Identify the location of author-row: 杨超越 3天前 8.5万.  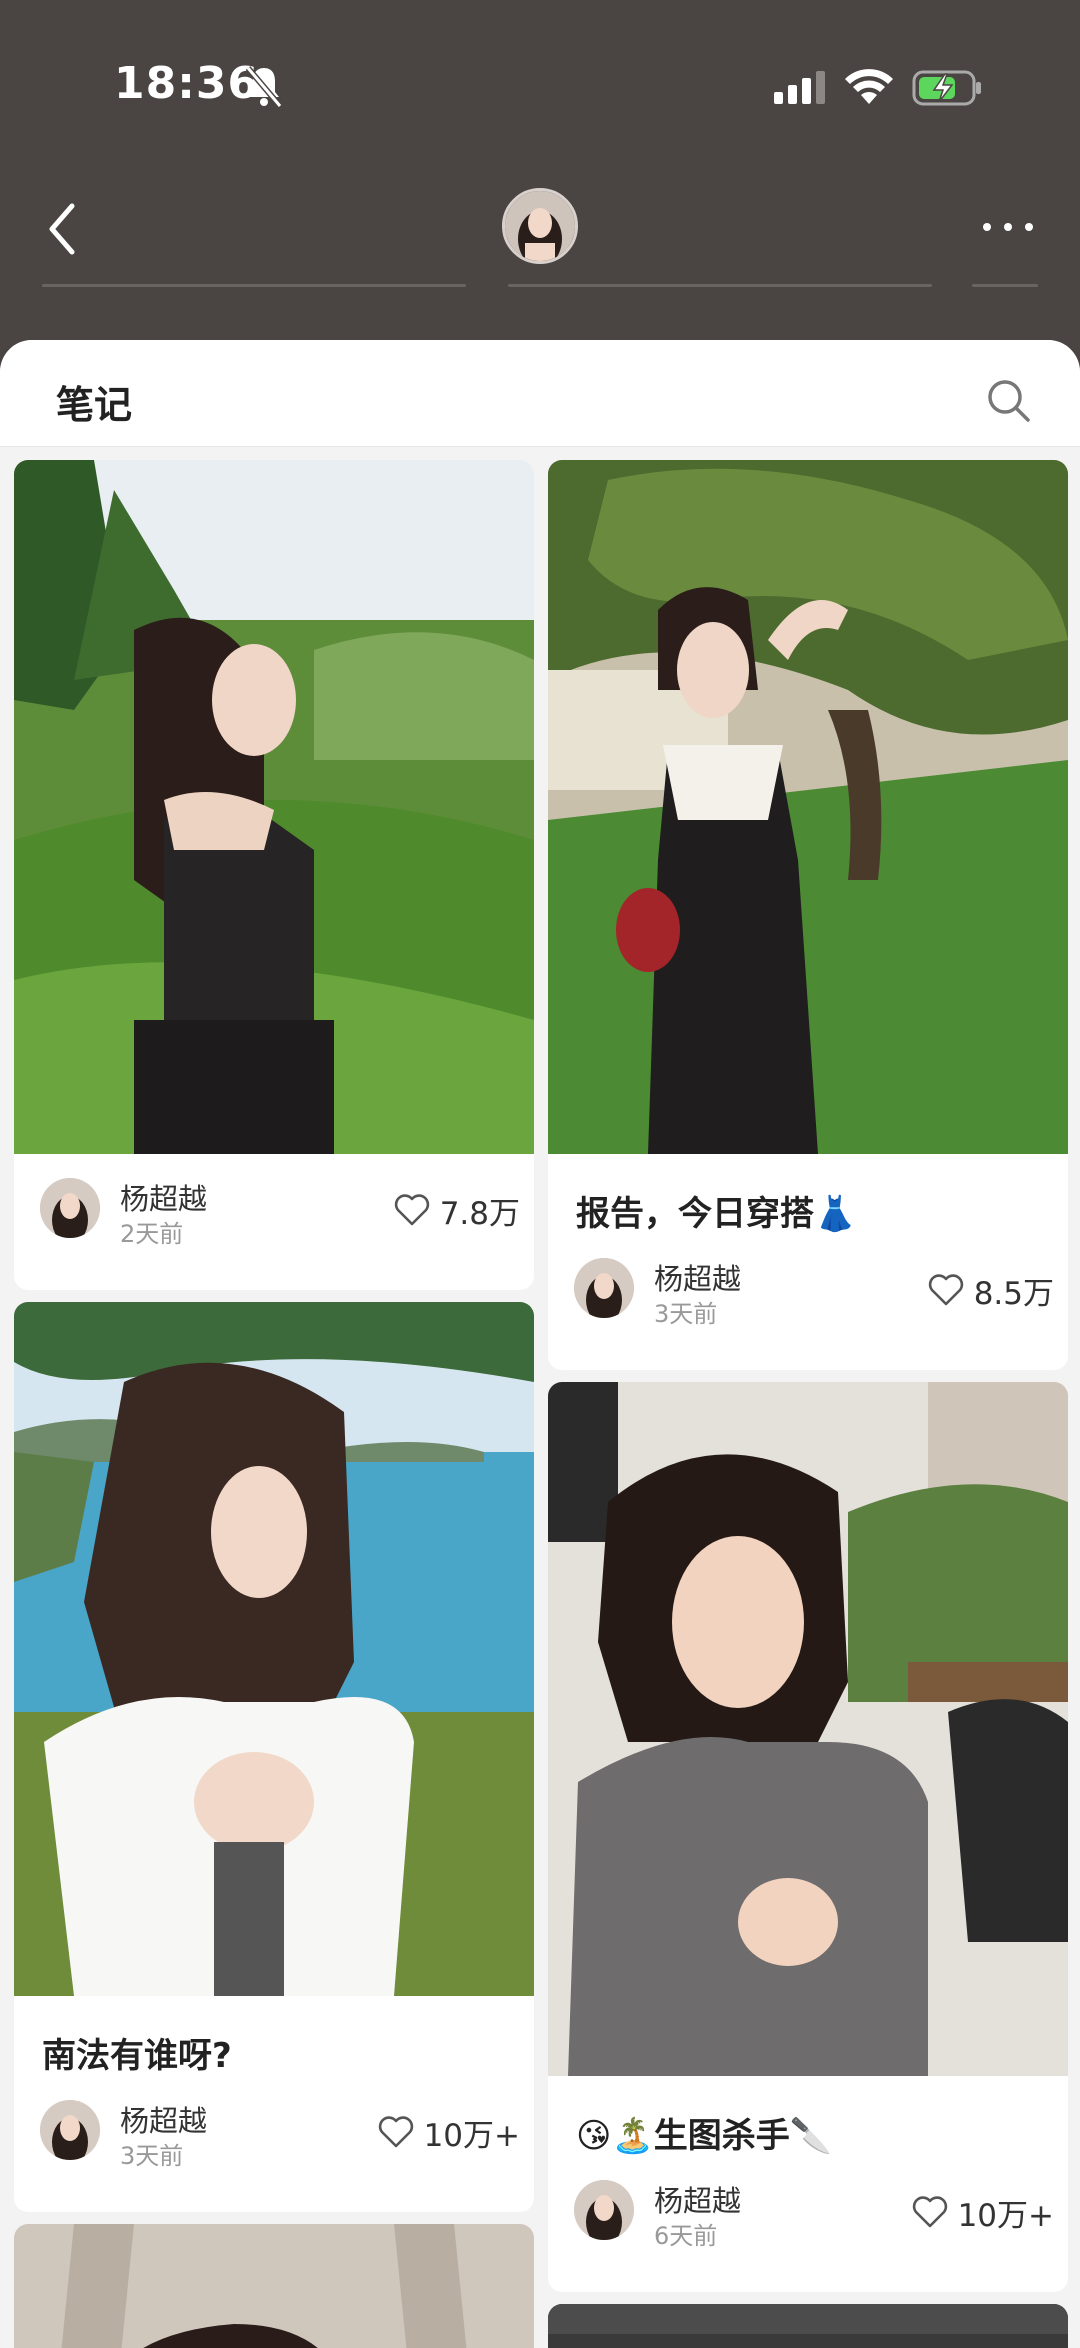
(814, 1292).